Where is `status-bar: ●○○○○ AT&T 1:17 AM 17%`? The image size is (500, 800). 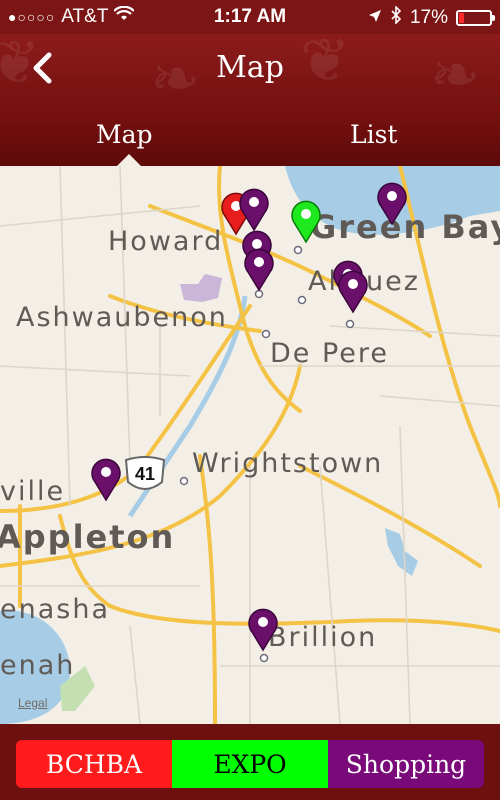 status-bar: ●○○○○ AT&T 1:17 AM 17% is located at coordinates (250, 17).